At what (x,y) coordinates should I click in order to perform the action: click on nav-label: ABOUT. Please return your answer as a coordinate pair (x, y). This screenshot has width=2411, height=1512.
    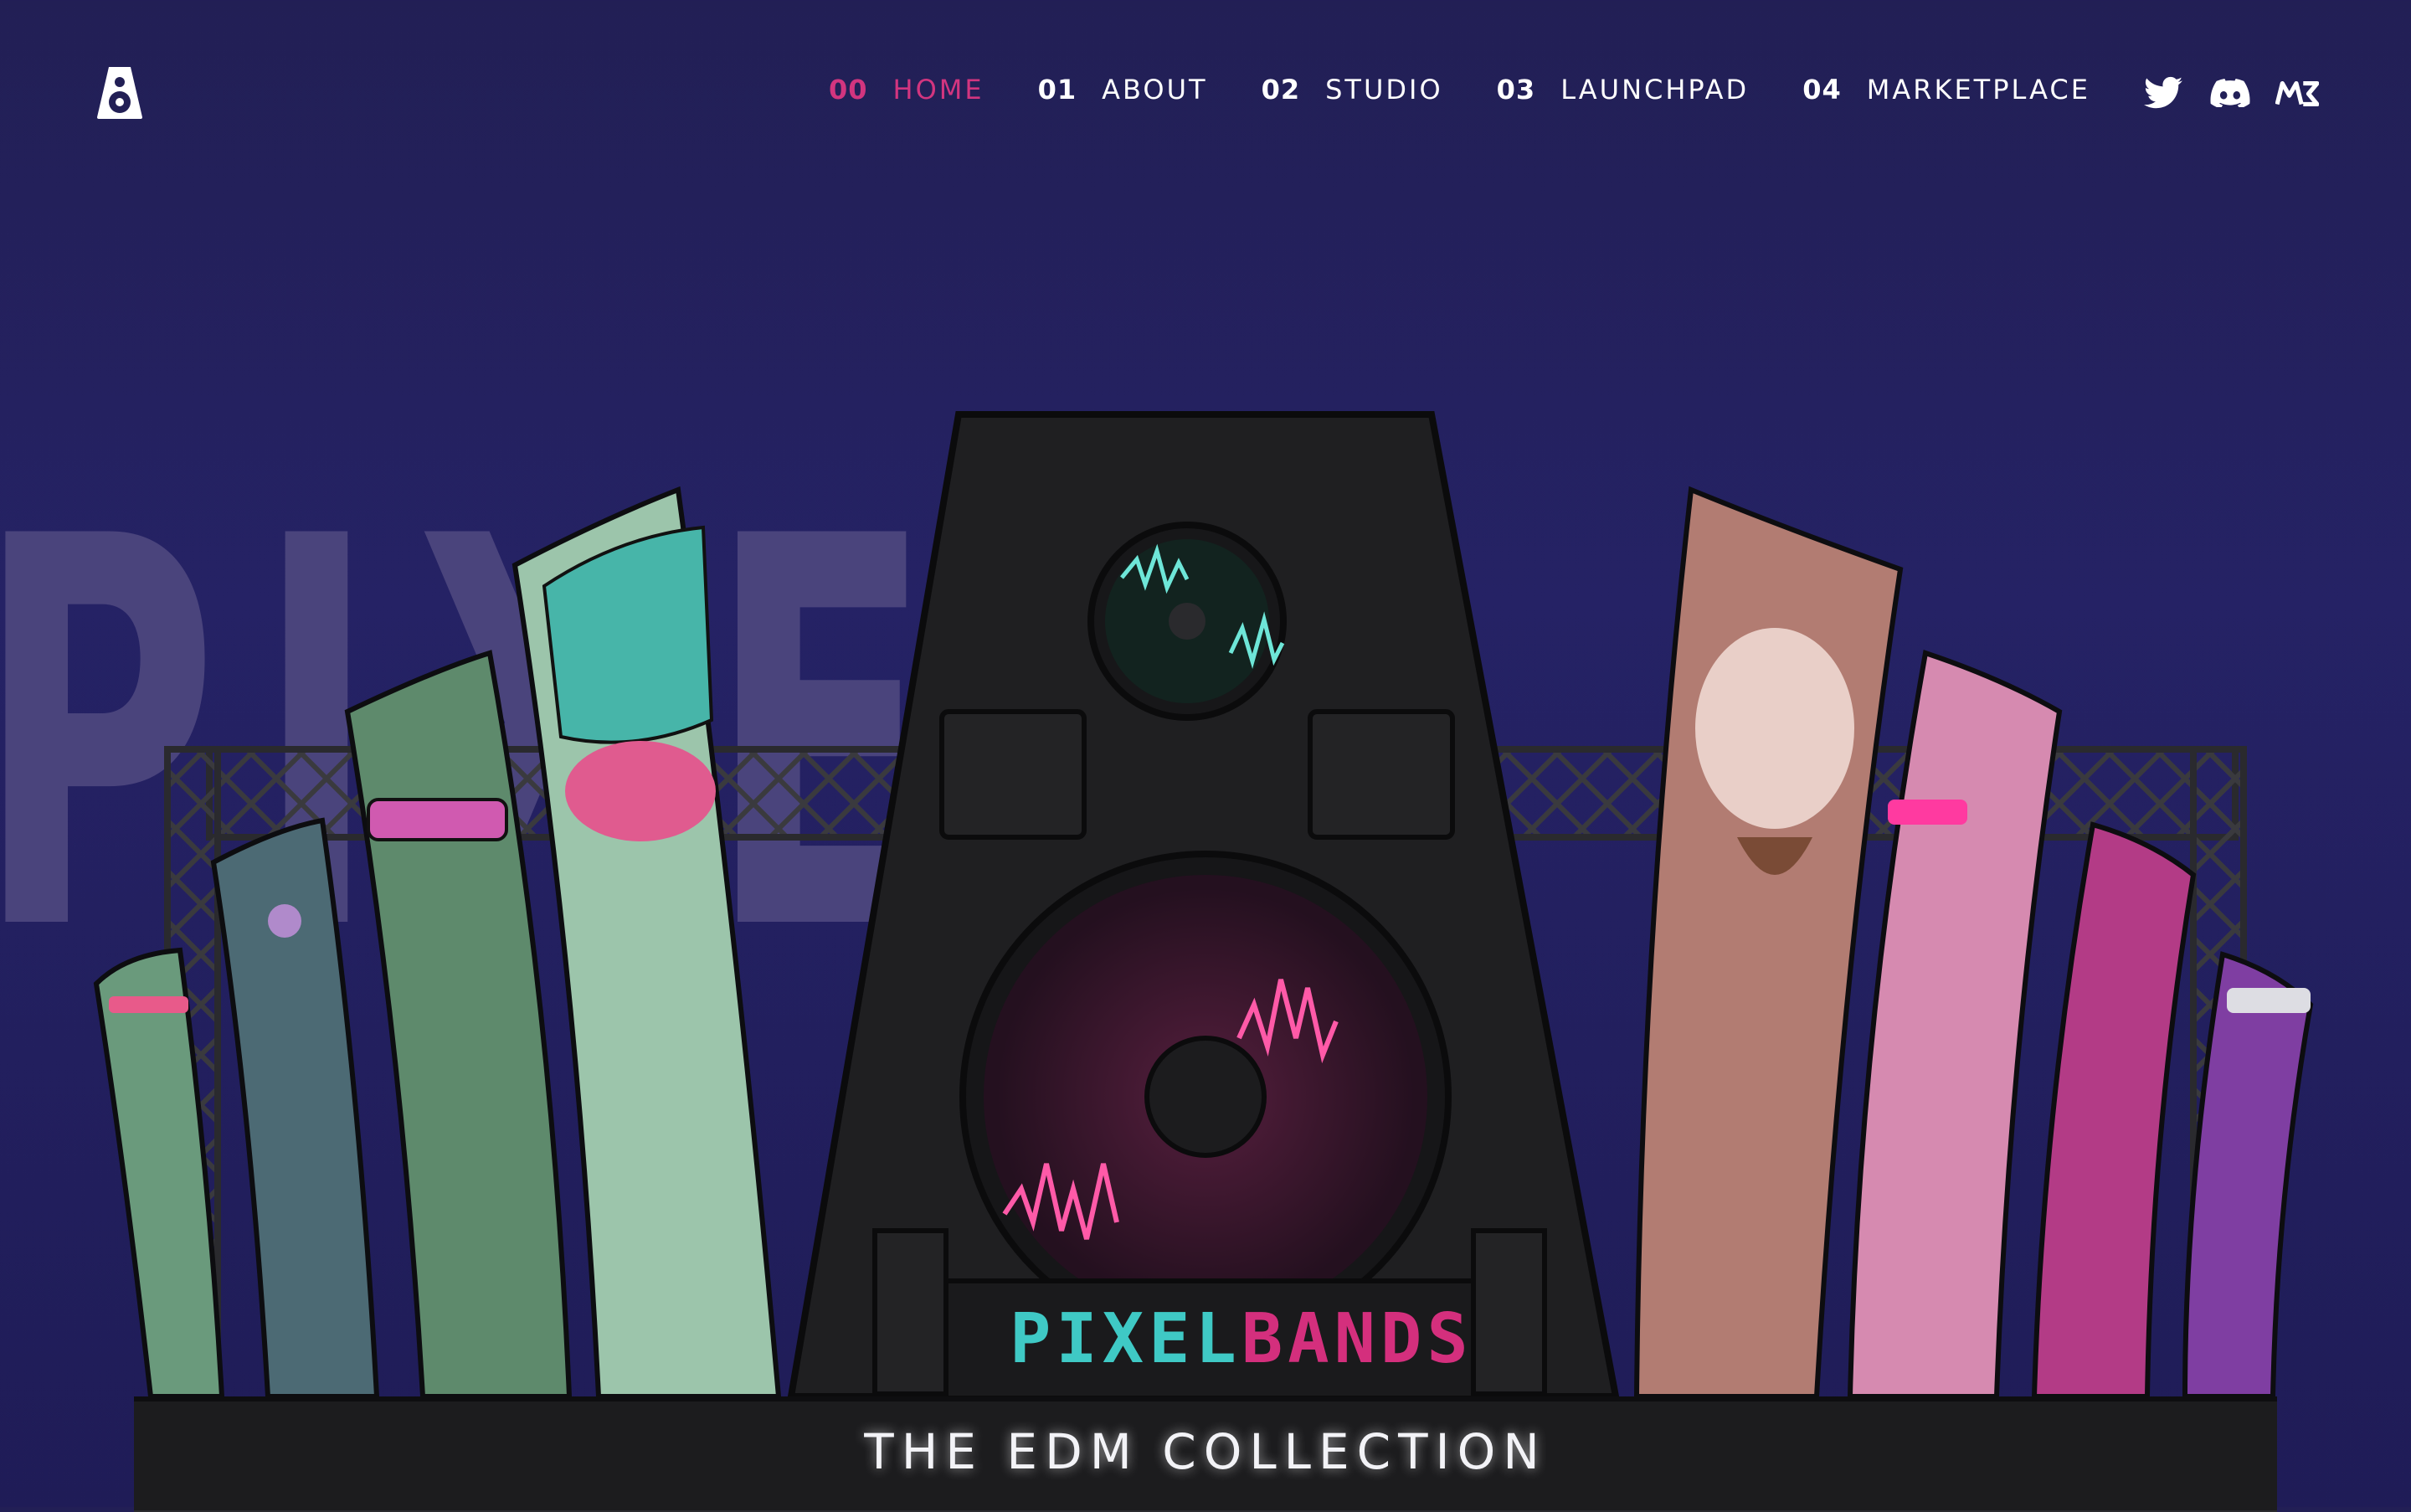
    Looking at the image, I should click on (1155, 89).